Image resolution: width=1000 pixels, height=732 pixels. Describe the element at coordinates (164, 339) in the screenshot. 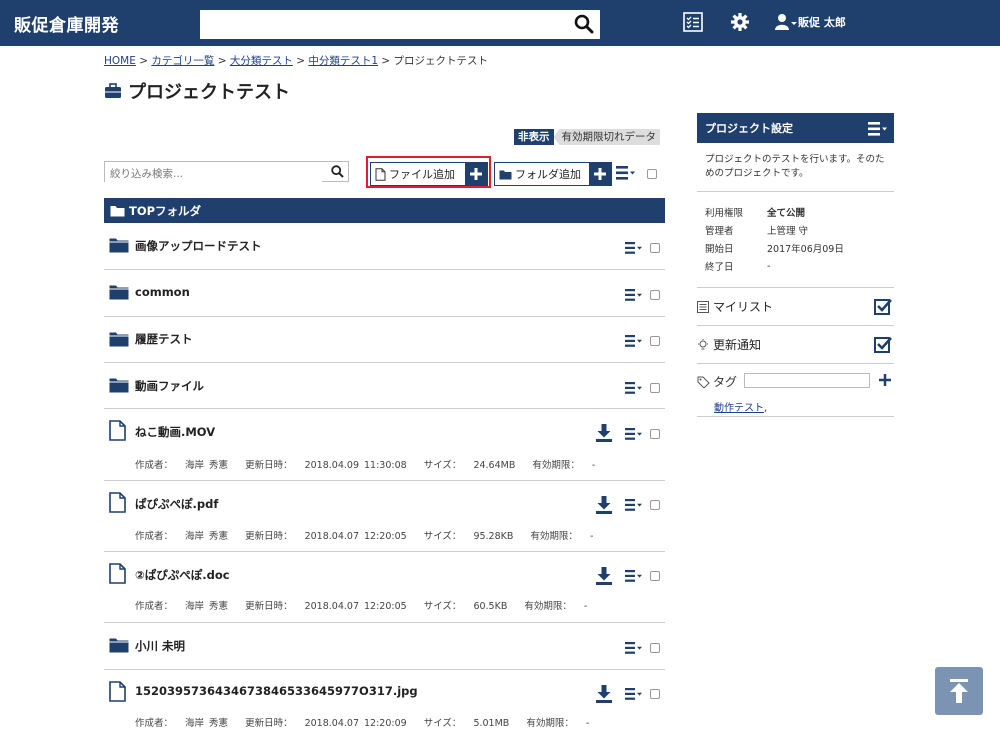

I see `row-name: 履歴テスト` at that location.